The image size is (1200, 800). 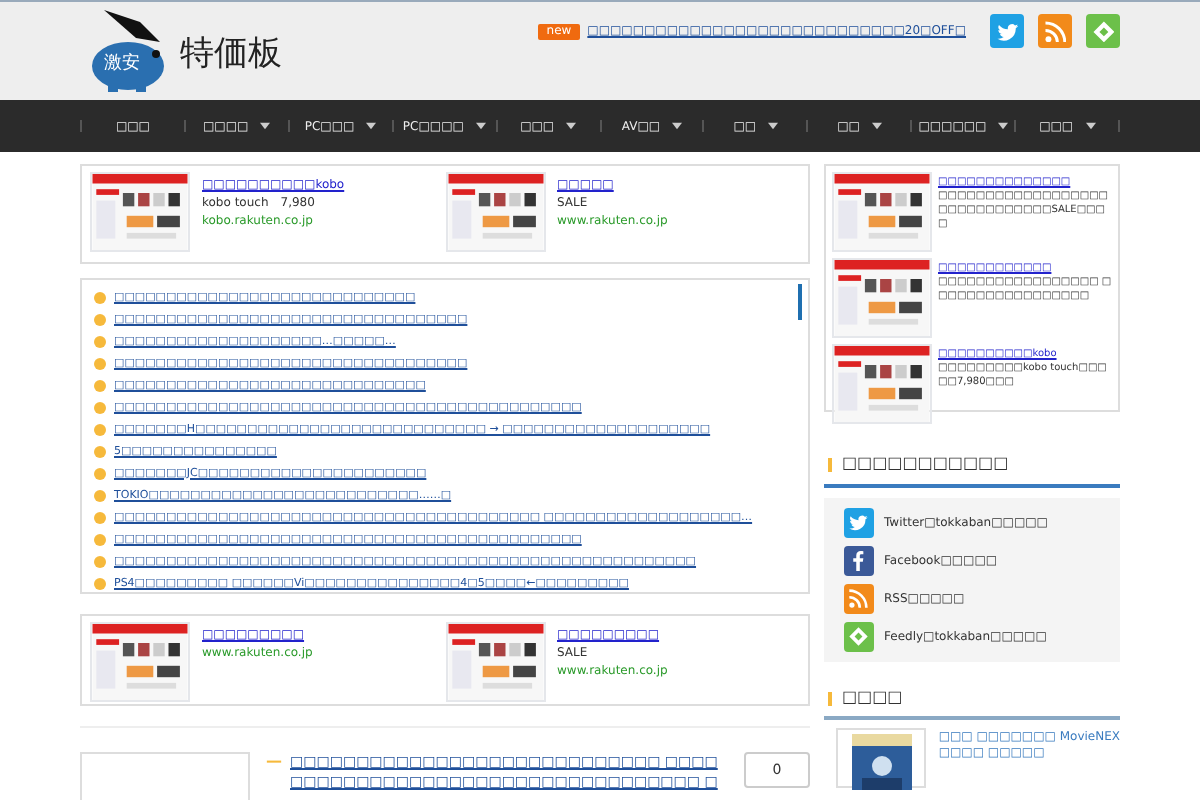 I want to click on post-mark: —, so click(x=274, y=763).